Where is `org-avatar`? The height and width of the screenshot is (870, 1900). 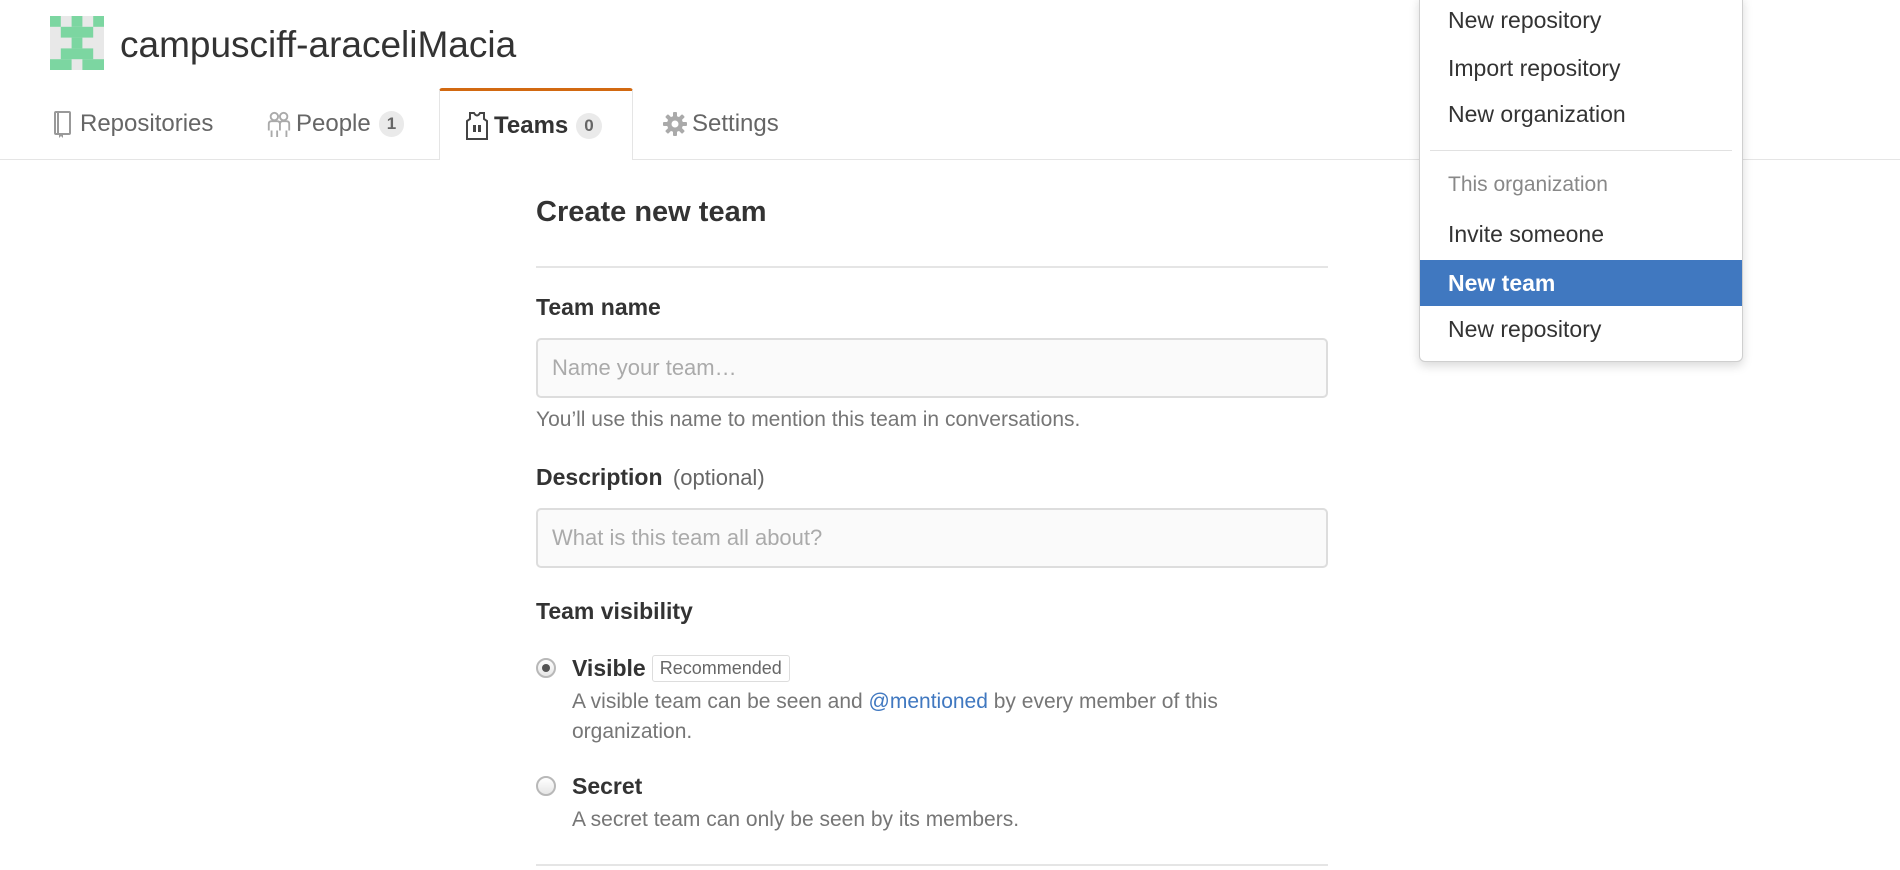
org-avatar is located at coordinates (77, 43).